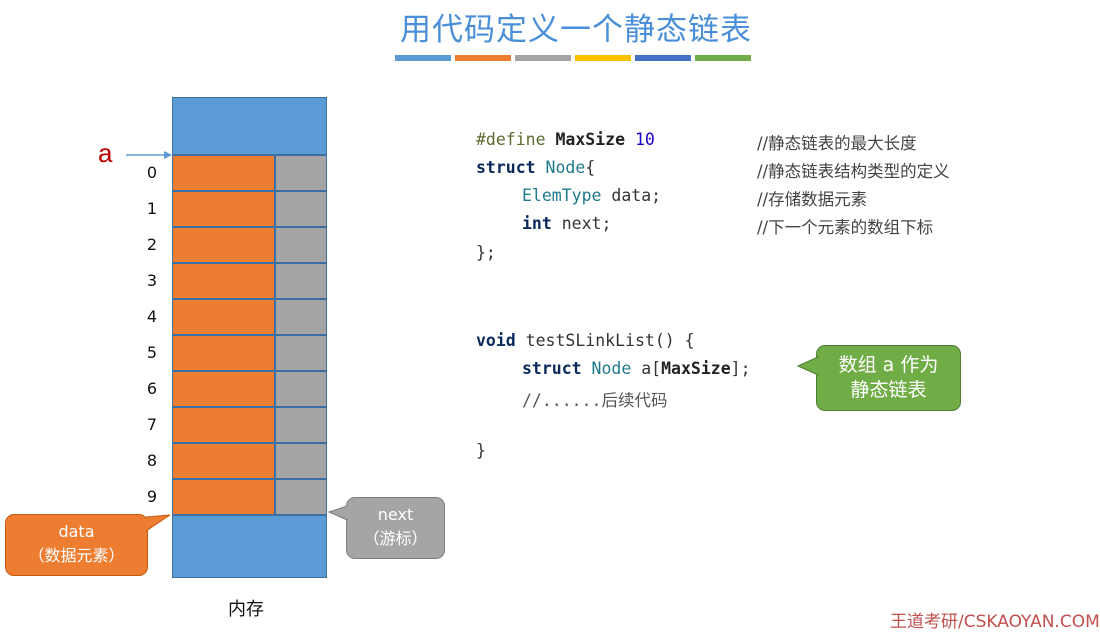 This screenshot has width=1100, height=632. Describe the element at coordinates (537, 223) in the screenshot. I see `code-int-keyword: int` at that location.